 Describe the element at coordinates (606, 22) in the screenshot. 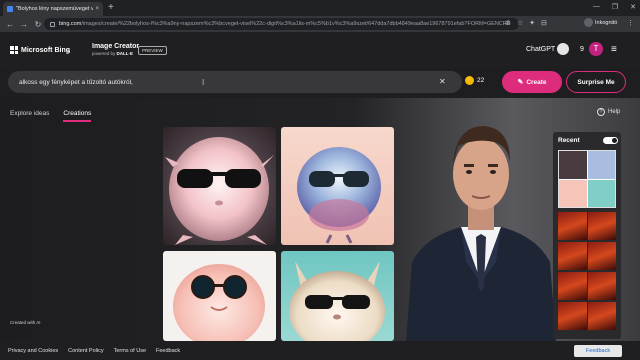

I see `profile-label: Inkognitó` at that location.